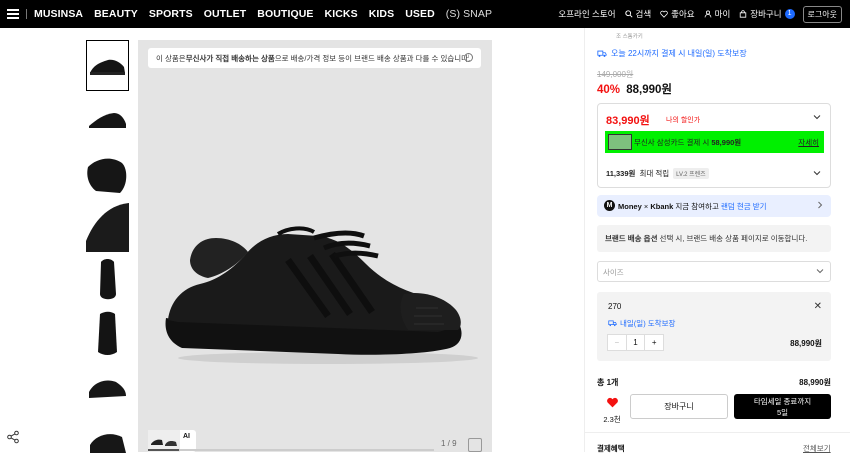 This screenshot has height=469, width=850. I want to click on payment-benefit-title: 결제혜택, so click(611, 448).